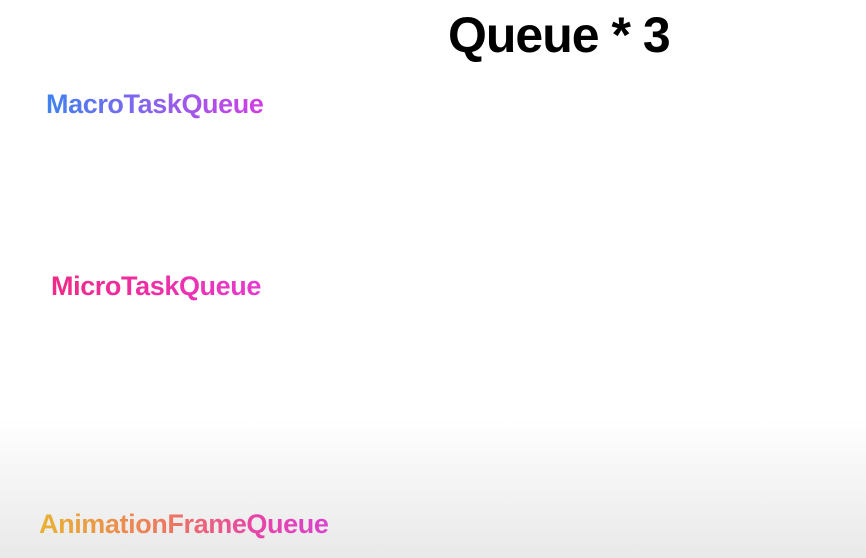 This screenshot has width=866, height=558. I want to click on macrotask-queue-label: MacroTaskQueue, so click(155, 104).